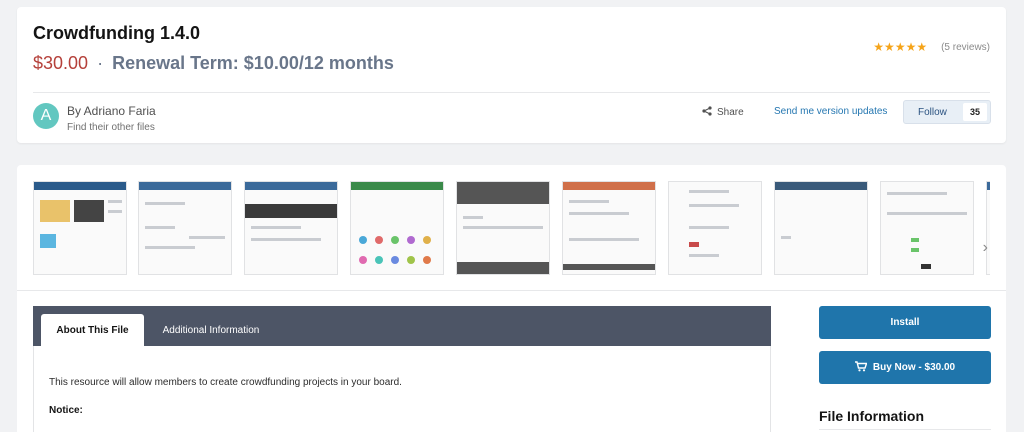 This screenshot has height=432, width=1024. I want to click on tabs-bar: About This File Additional Information, so click(402, 326).